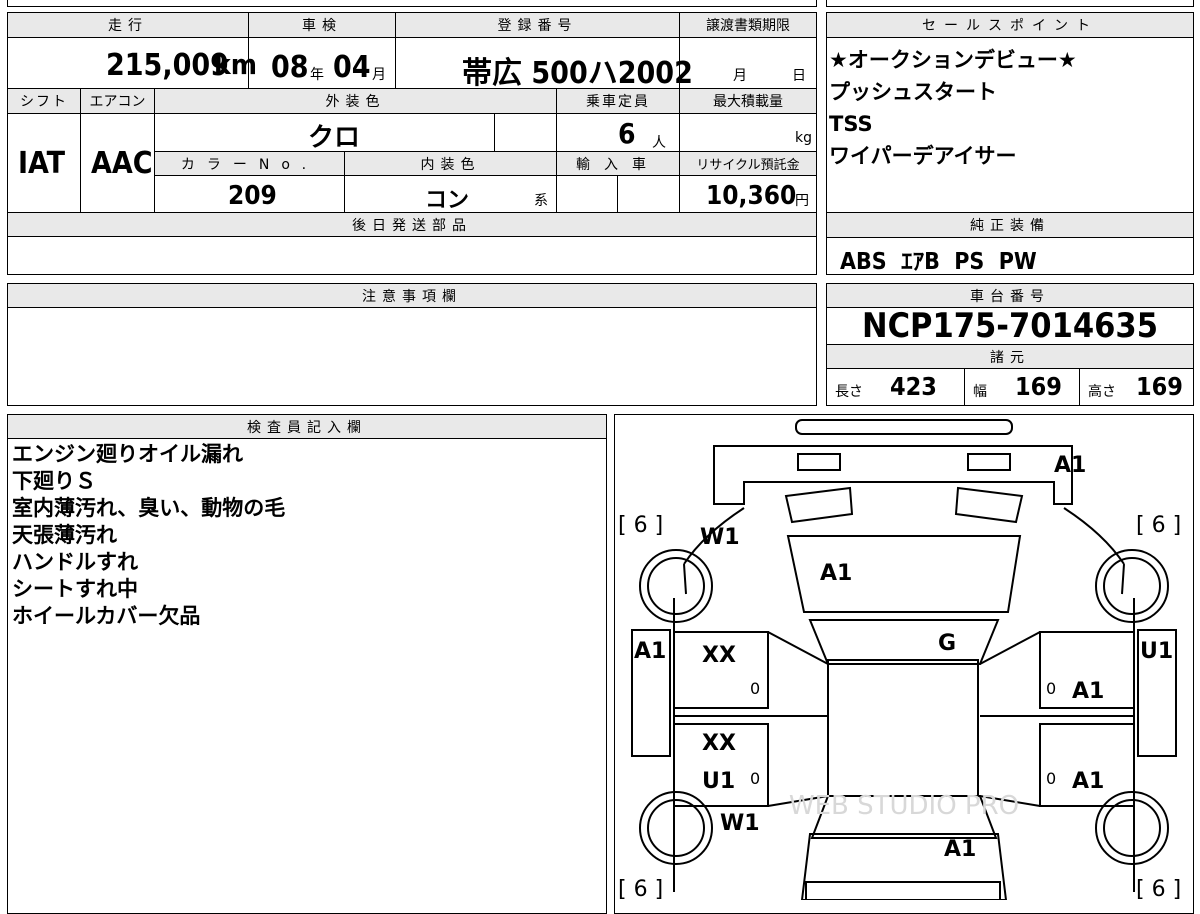 This screenshot has height=914, width=1200. What do you see at coordinates (307, 426) in the screenshot?
I see `inspector-header: 検査員記入欄` at bounding box center [307, 426].